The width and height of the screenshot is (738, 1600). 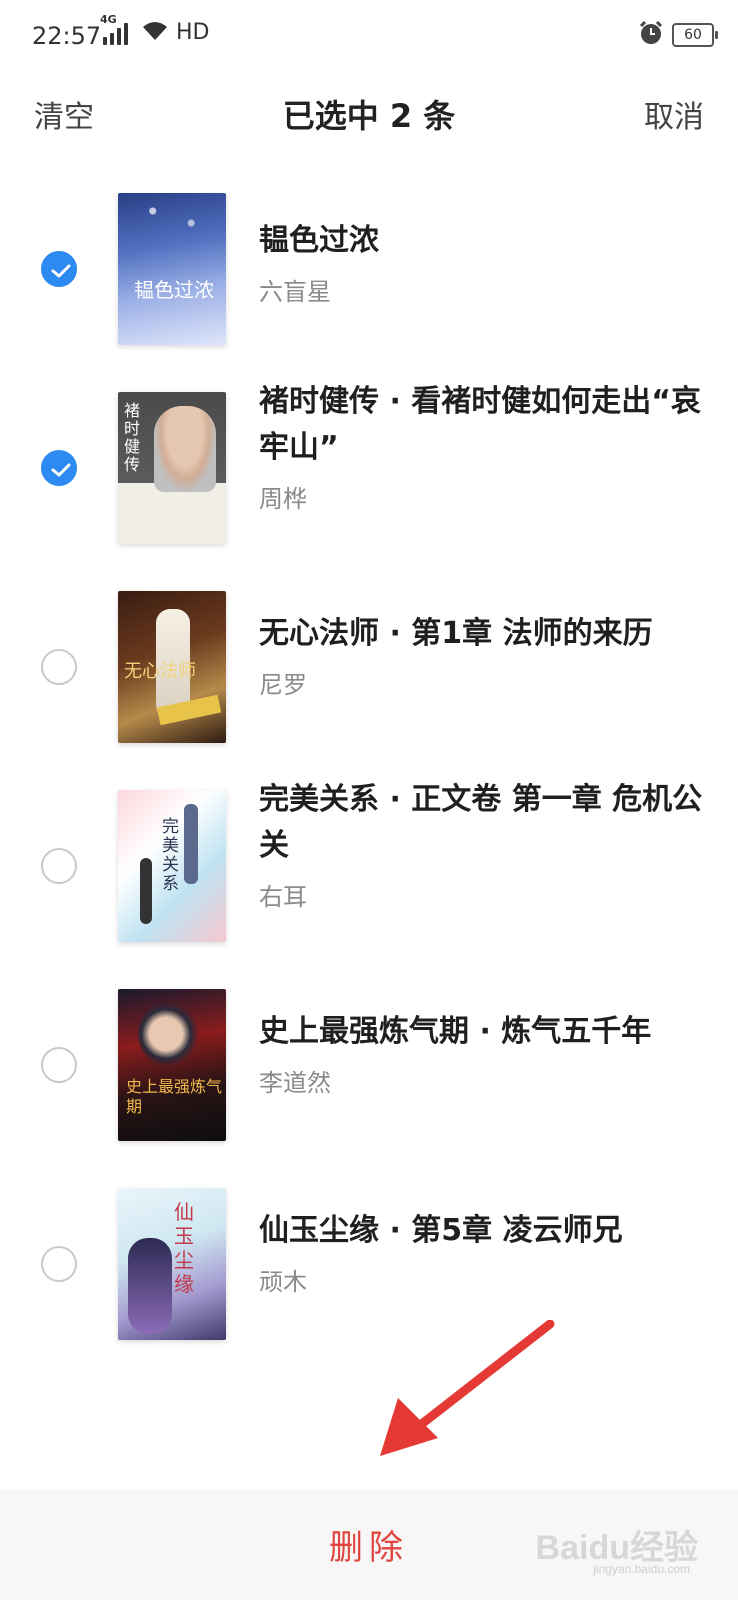 What do you see at coordinates (184, 1248) in the screenshot?
I see `cover-title: 仙玉尘缘` at bounding box center [184, 1248].